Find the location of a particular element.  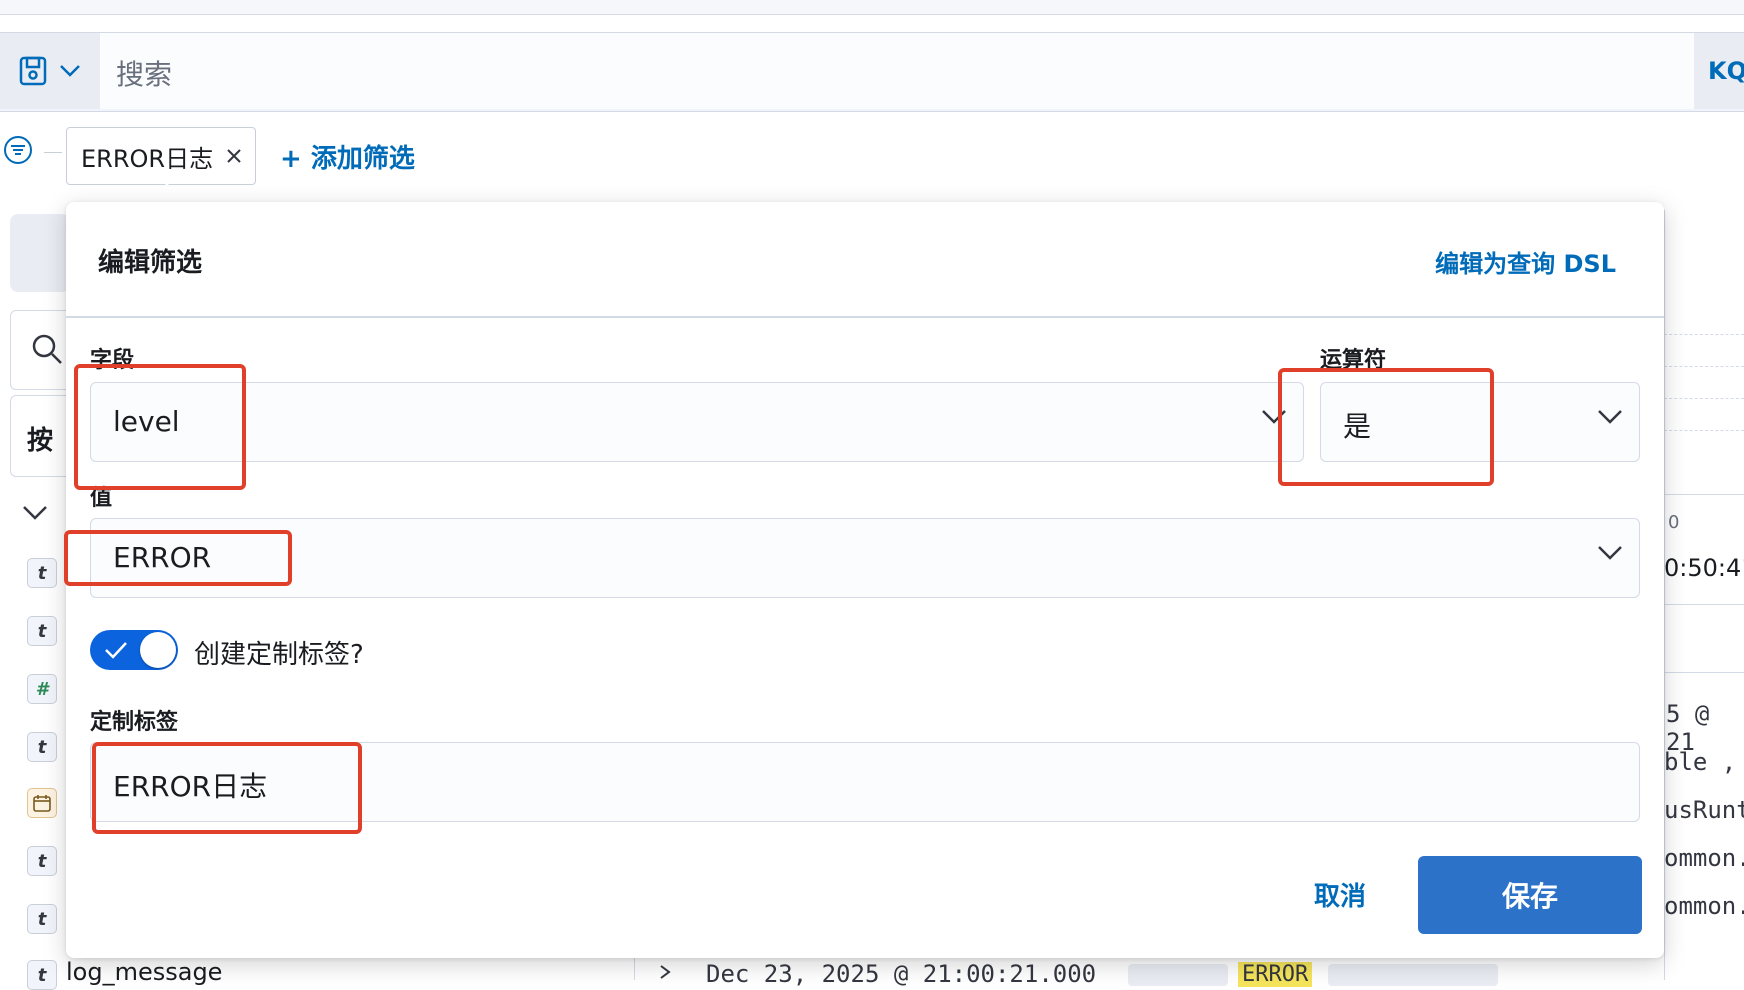

doc-timestamp: Dec 23, 2025 @ 21:00:21.000 is located at coordinates (901, 974).